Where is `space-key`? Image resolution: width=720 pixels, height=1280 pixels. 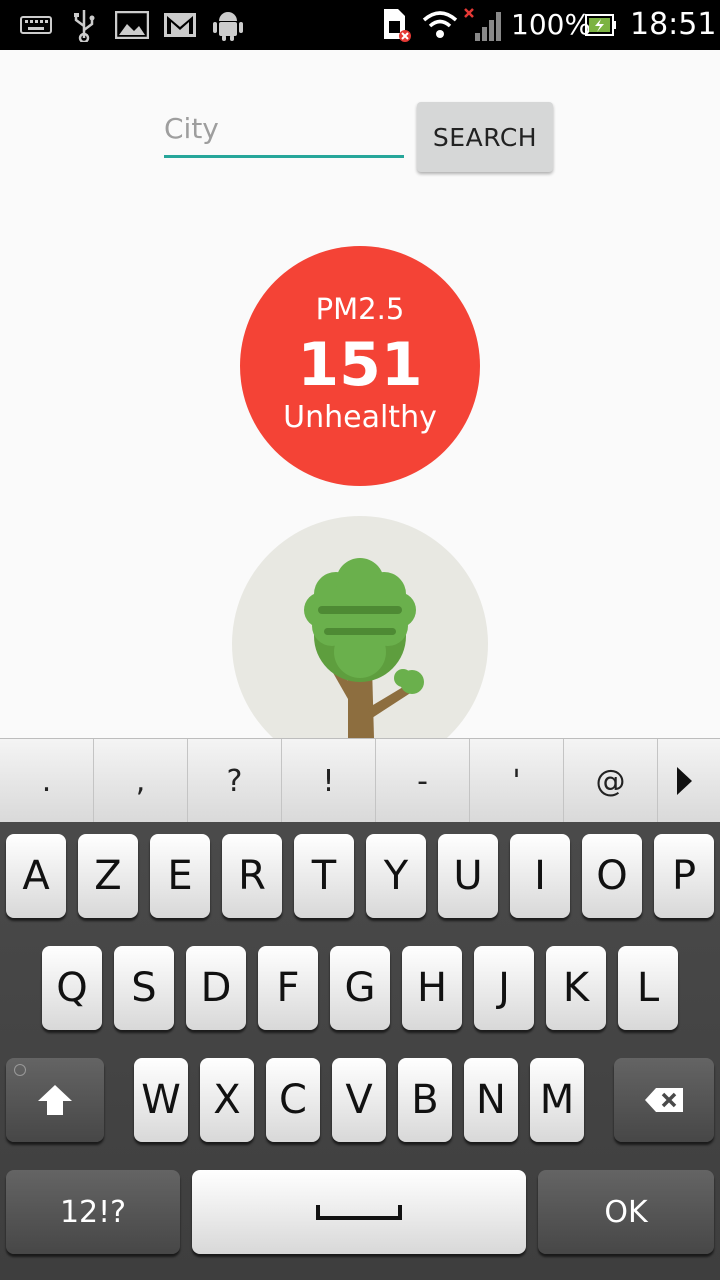
space-key is located at coordinates (359, 1212).